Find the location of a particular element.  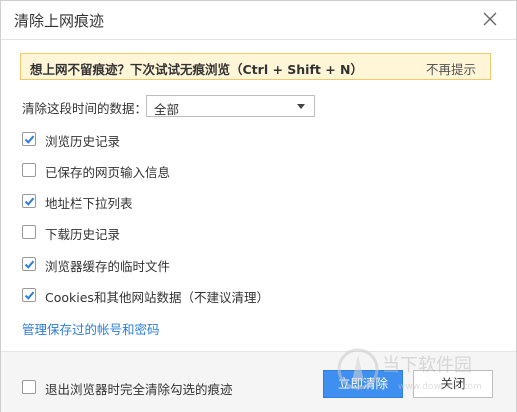

close-icon is located at coordinates (490, 19).